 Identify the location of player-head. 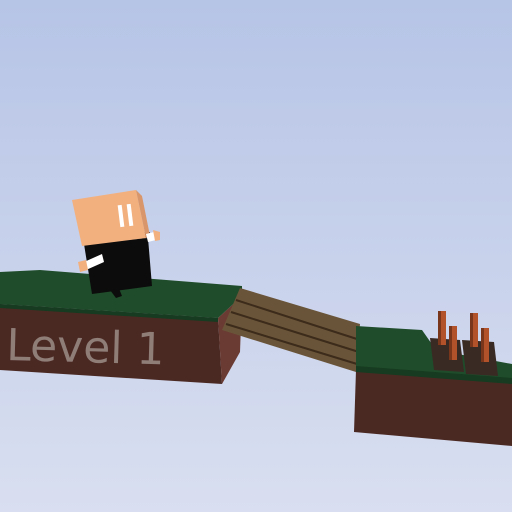
(109, 218).